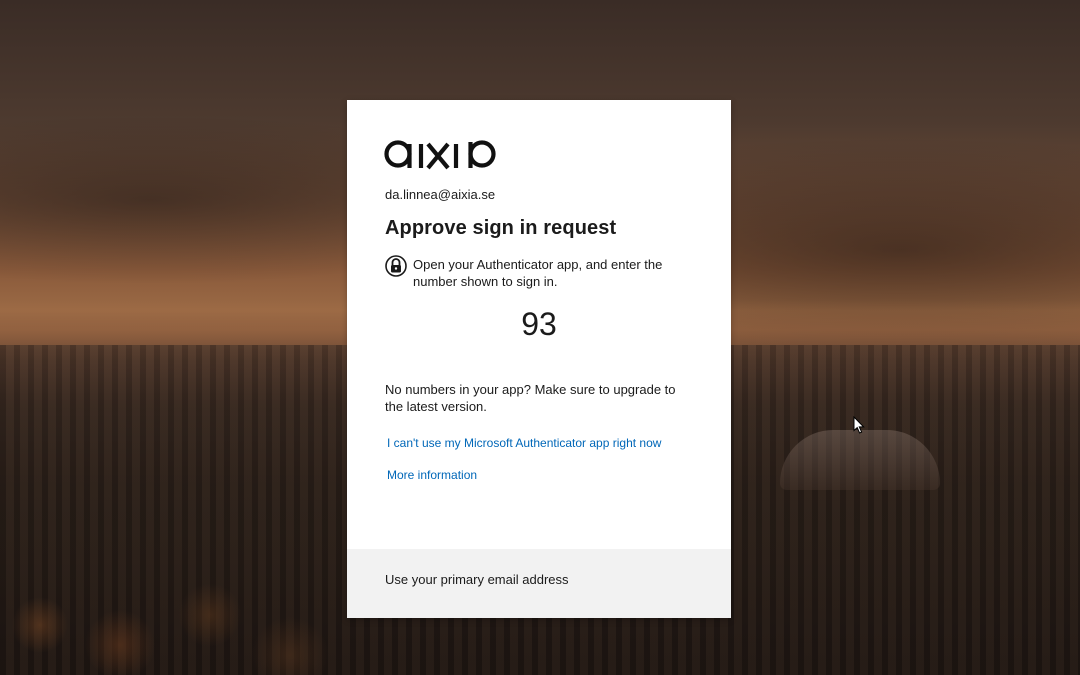 The image size is (1080, 675). I want to click on more-information-link: More information, so click(432, 475).